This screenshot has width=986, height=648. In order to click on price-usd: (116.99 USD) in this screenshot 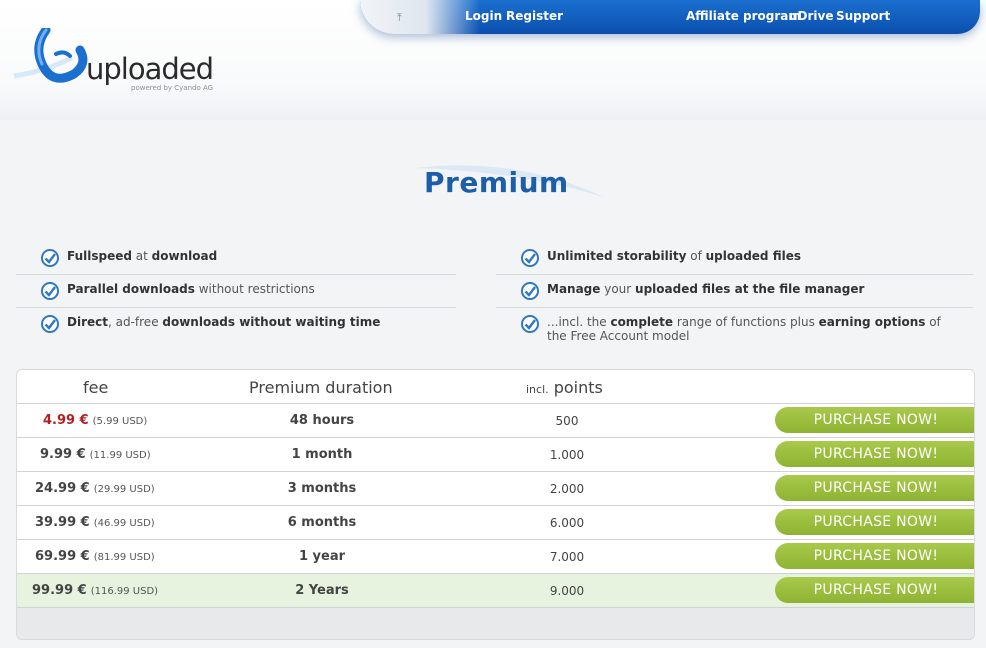, I will do `click(124, 591)`.